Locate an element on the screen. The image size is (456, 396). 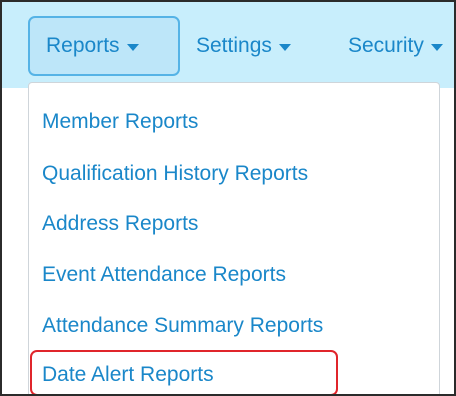
menu-item-qualification-history-reports: Qualification History Reports is located at coordinates (175, 174).